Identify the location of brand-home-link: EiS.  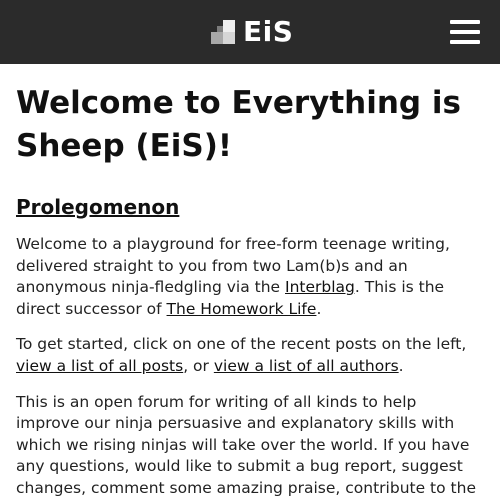
(252, 32).